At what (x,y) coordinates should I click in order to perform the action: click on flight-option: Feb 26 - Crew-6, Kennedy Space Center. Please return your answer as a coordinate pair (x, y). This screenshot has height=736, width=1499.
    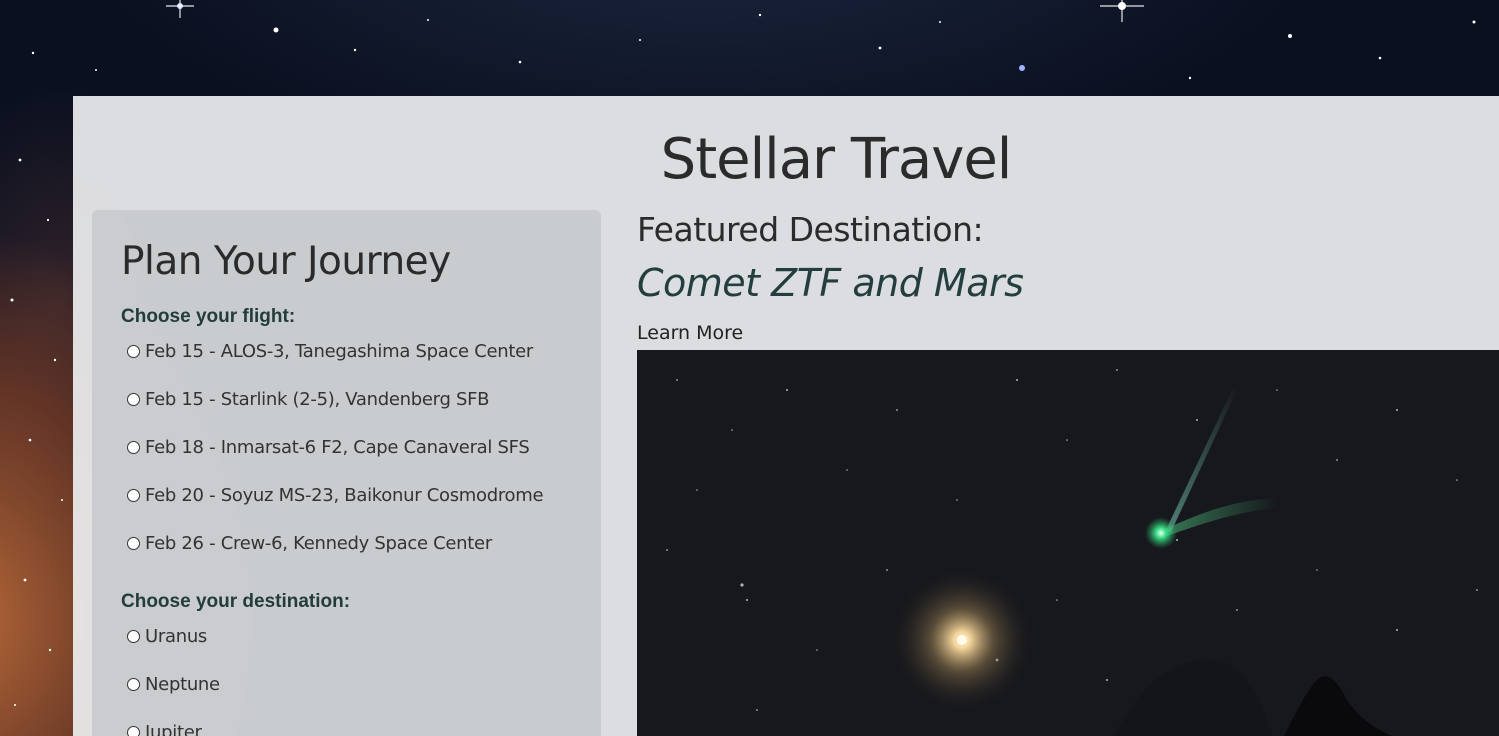
    Looking at the image, I should click on (309, 543).